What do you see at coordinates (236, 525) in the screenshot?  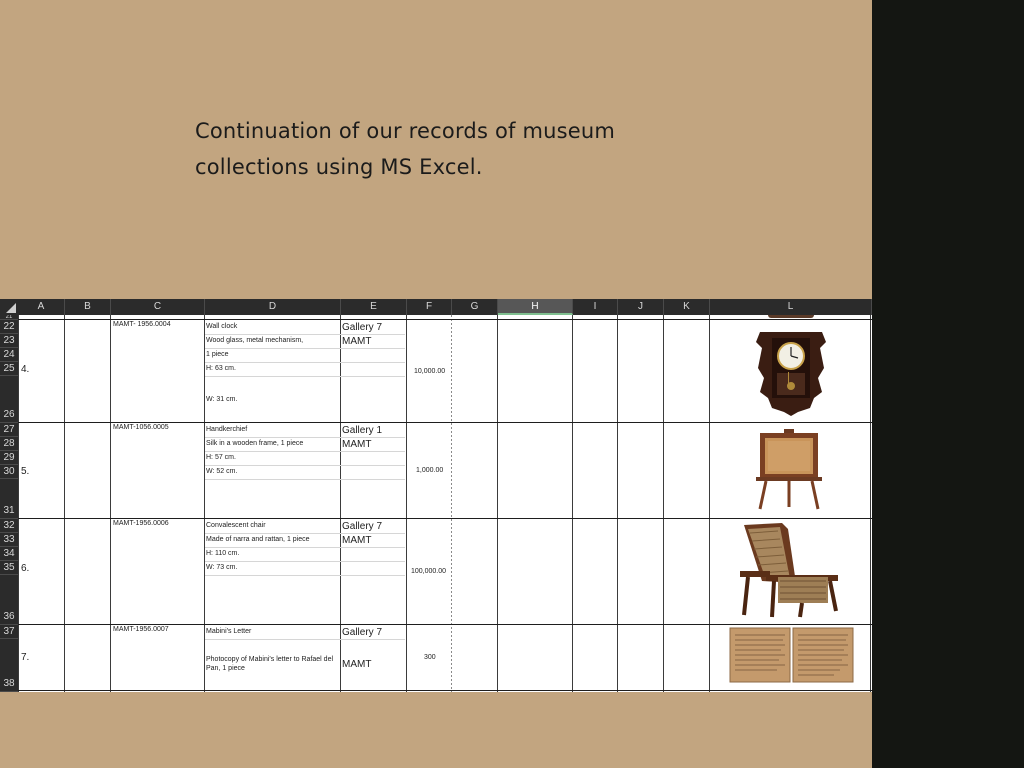 I see `object-name: Convalescent chair` at bounding box center [236, 525].